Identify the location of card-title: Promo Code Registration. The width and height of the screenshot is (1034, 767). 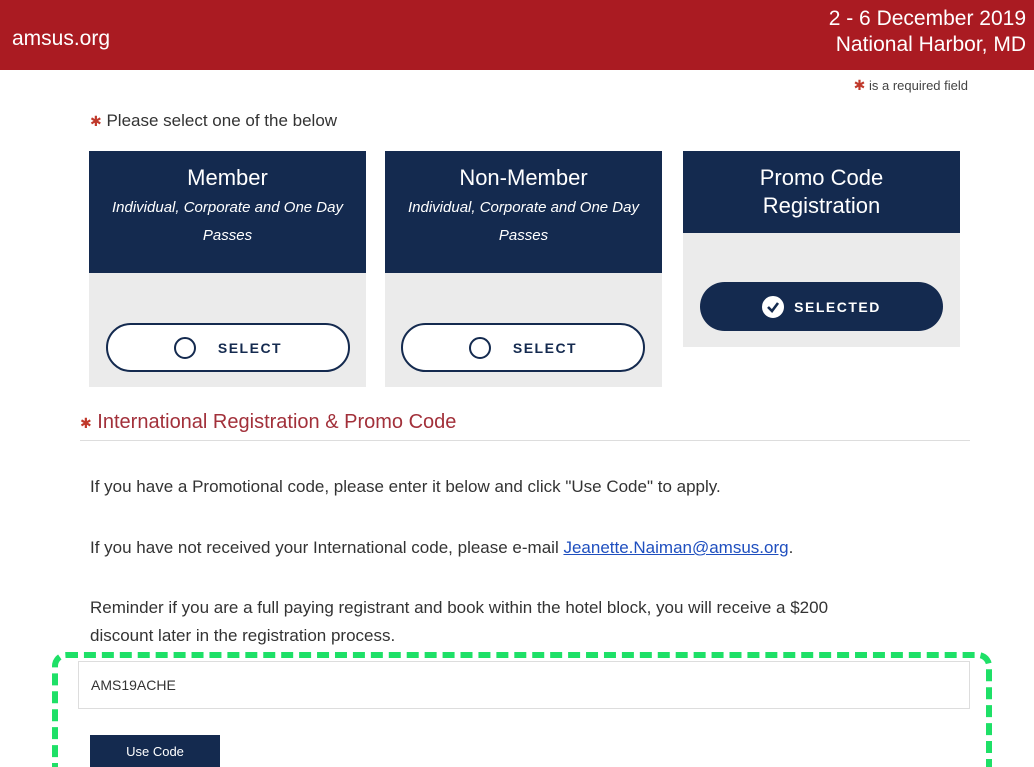
(821, 191).